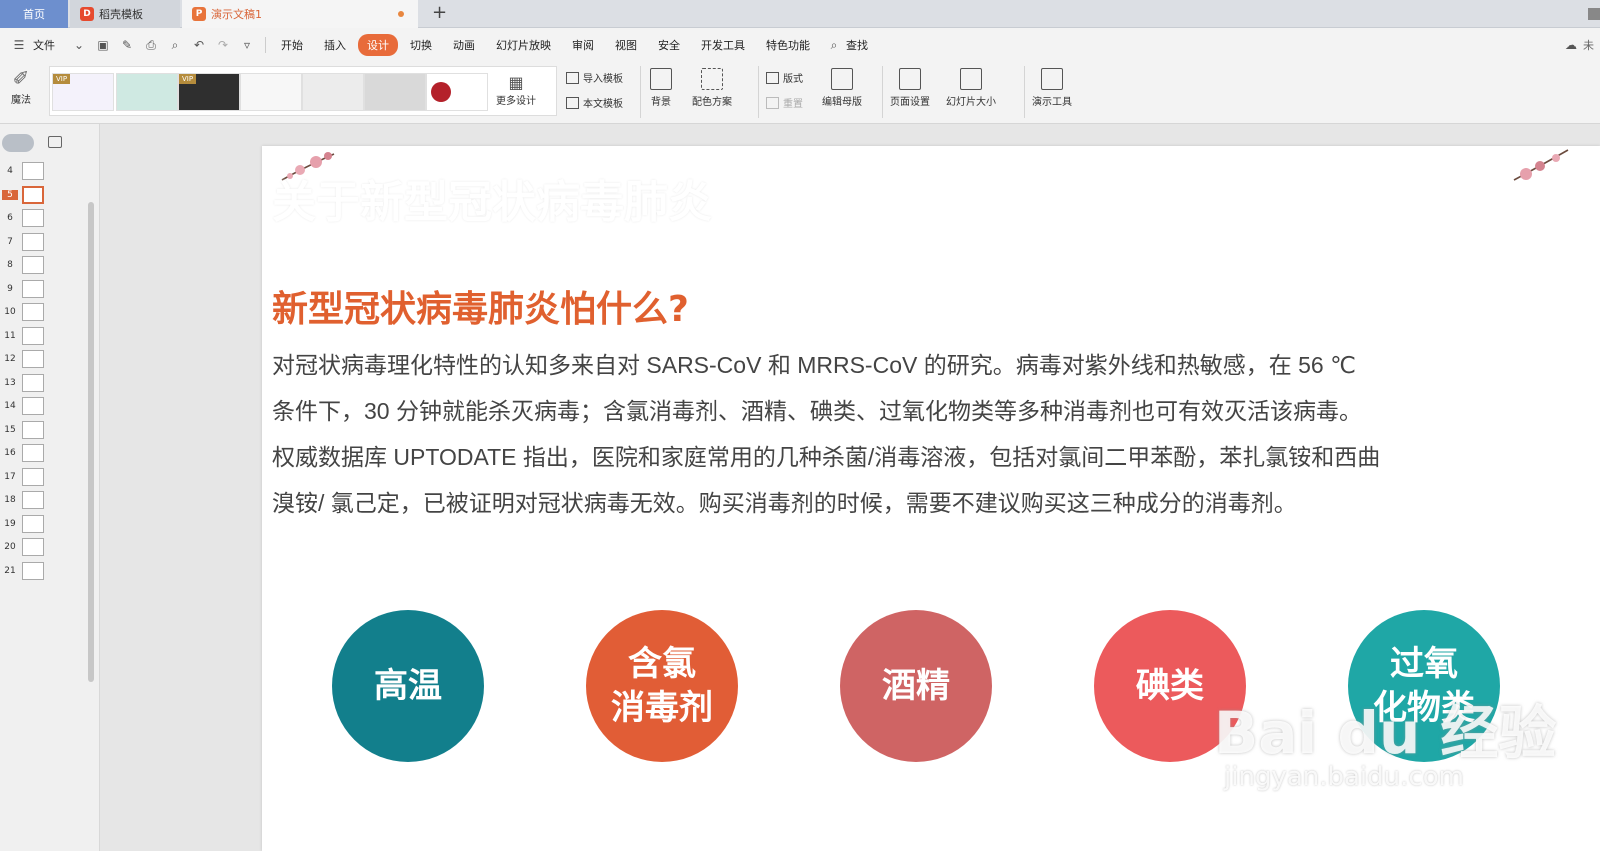  Describe the element at coordinates (247, 45) in the screenshot. I see `customize-arrow-icon: ▿` at that location.